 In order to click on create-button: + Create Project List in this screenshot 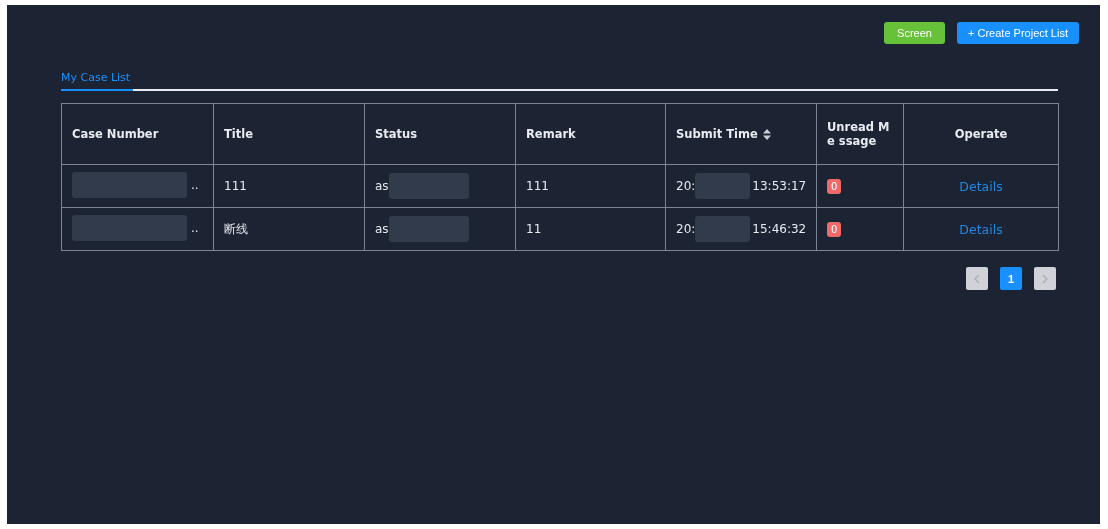, I will do `click(1018, 33)`.